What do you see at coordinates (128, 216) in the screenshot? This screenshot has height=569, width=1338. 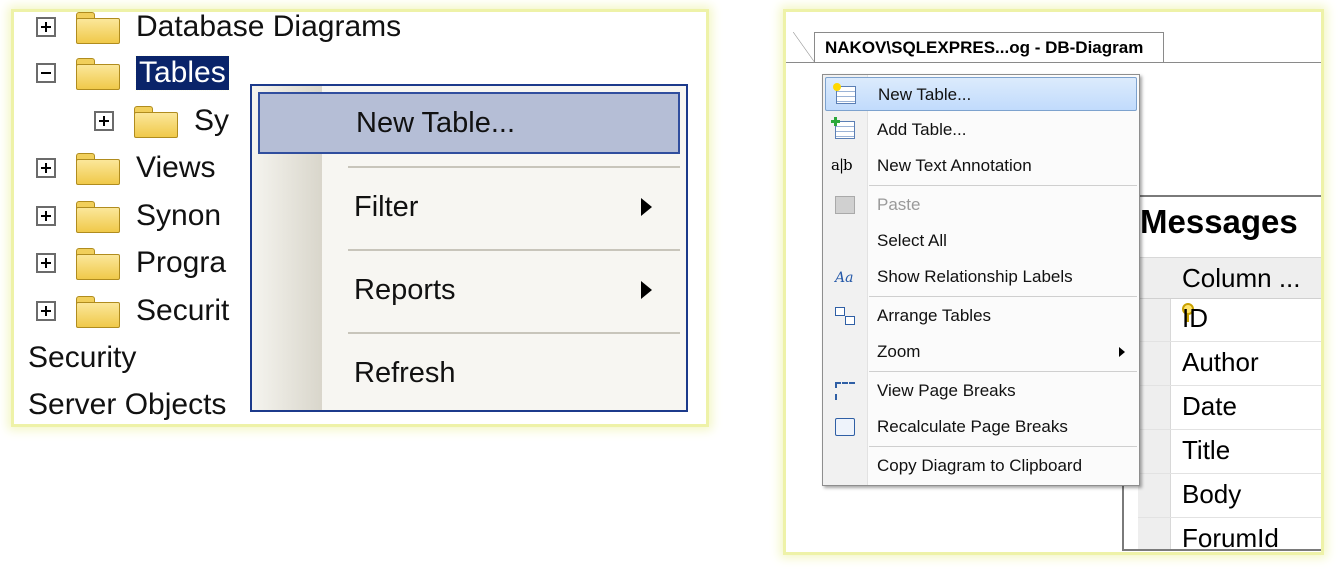 I see `tree-node-synonyms: Synon` at bounding box center [128, 216].